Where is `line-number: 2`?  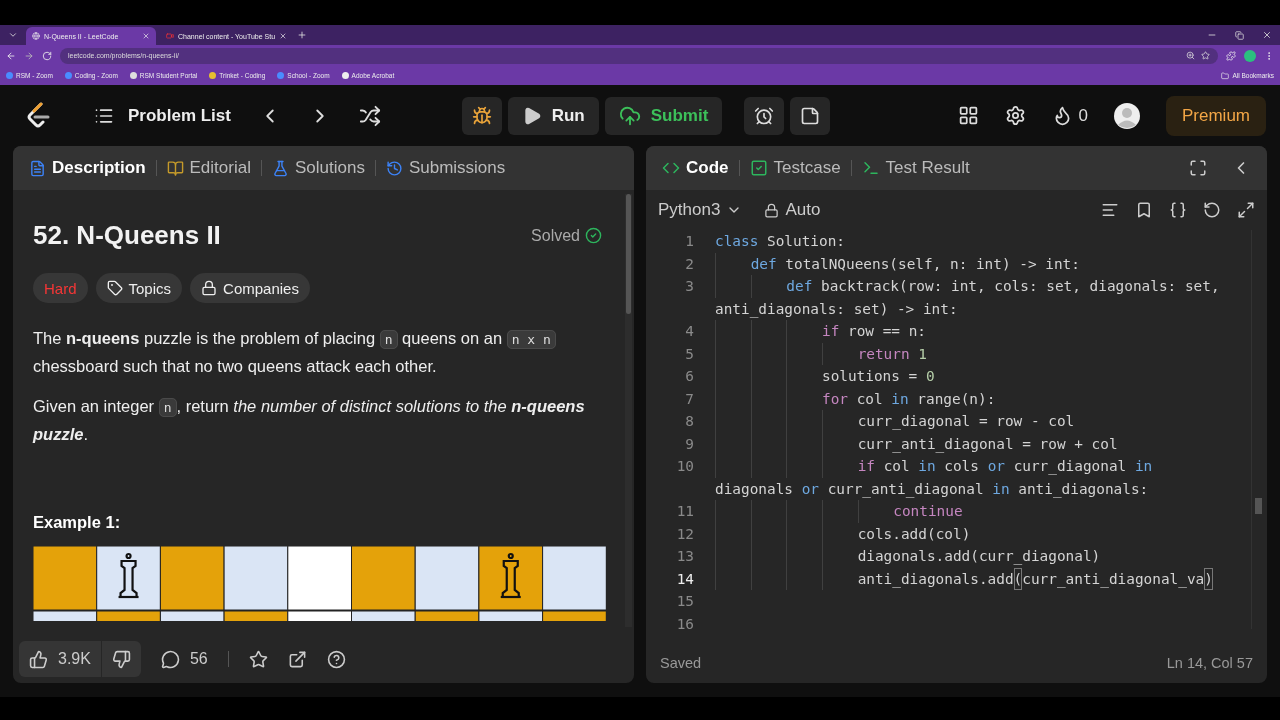
line-number: 2 is located at coordinates (689, 263).